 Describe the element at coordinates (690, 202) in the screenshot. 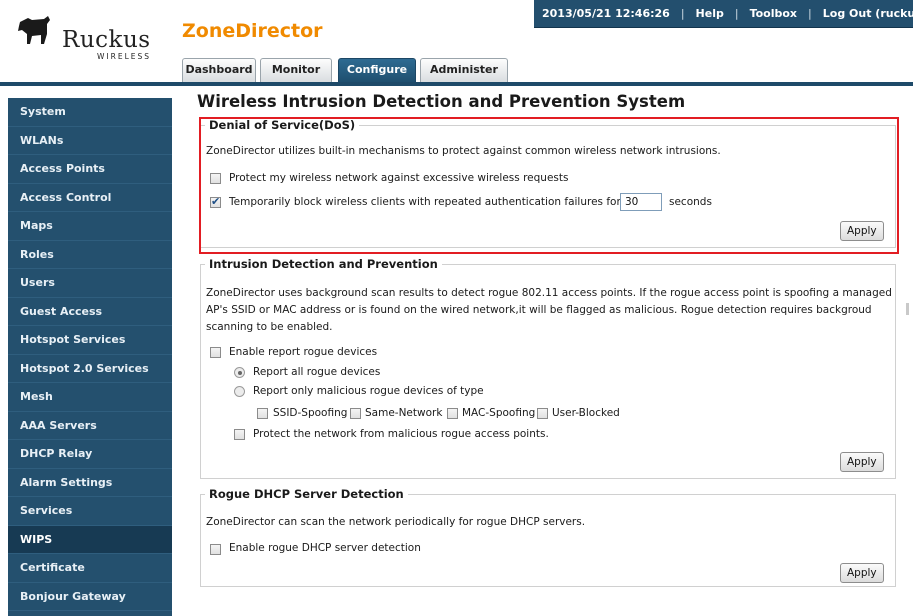

I see `seconds-unit-label: seconds` at that location.